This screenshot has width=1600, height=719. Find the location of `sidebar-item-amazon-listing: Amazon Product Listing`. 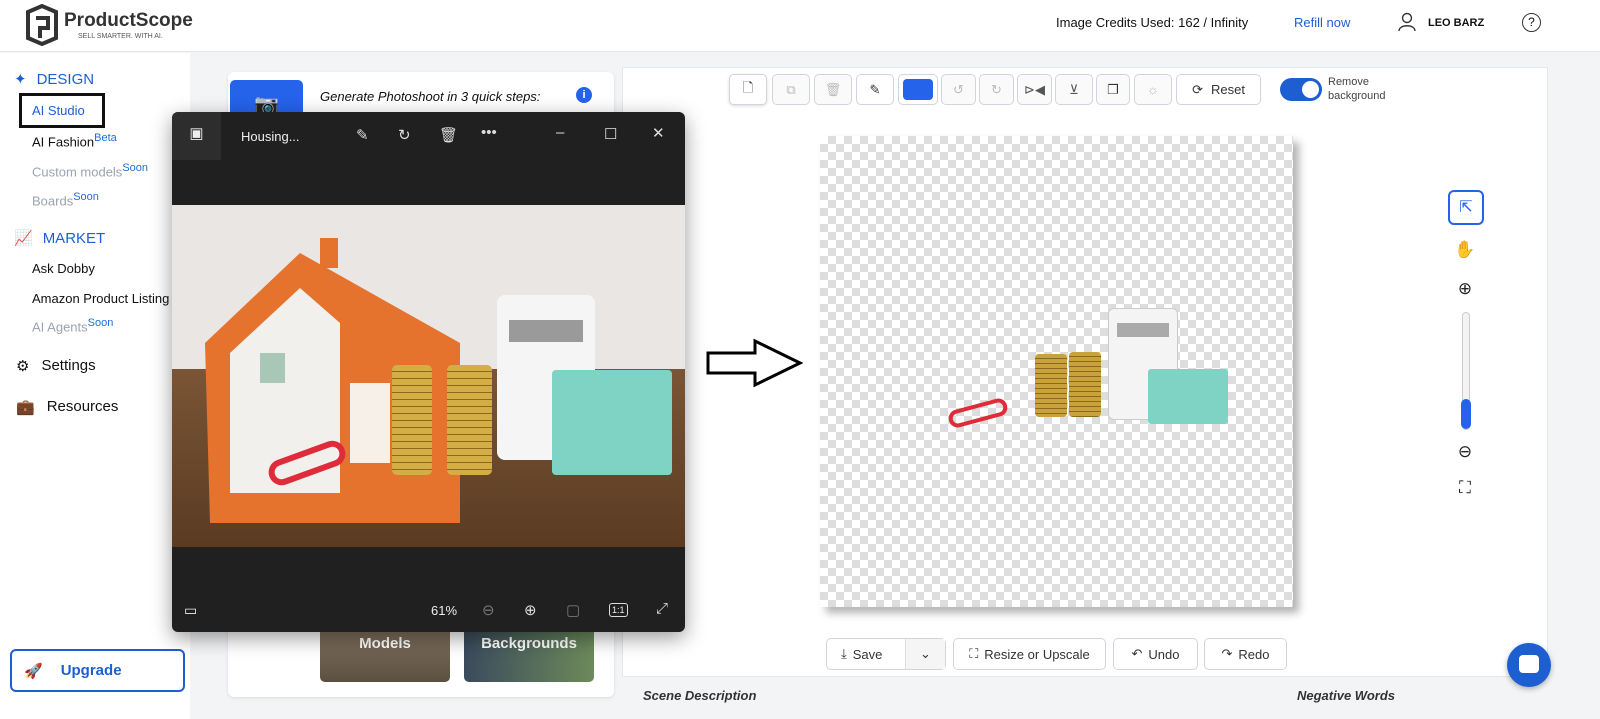

sidebar-item-amazon-listing: Amazon Product Listing is located at coordinates (111, 298).